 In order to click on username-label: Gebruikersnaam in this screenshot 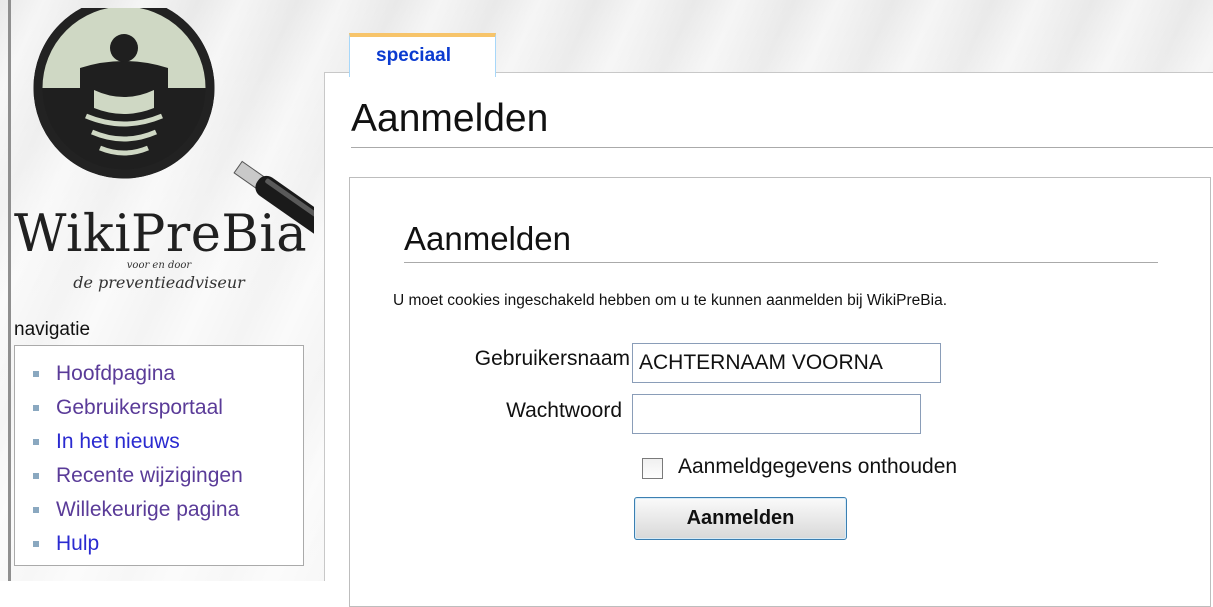, I will do `click(552, 358)`.